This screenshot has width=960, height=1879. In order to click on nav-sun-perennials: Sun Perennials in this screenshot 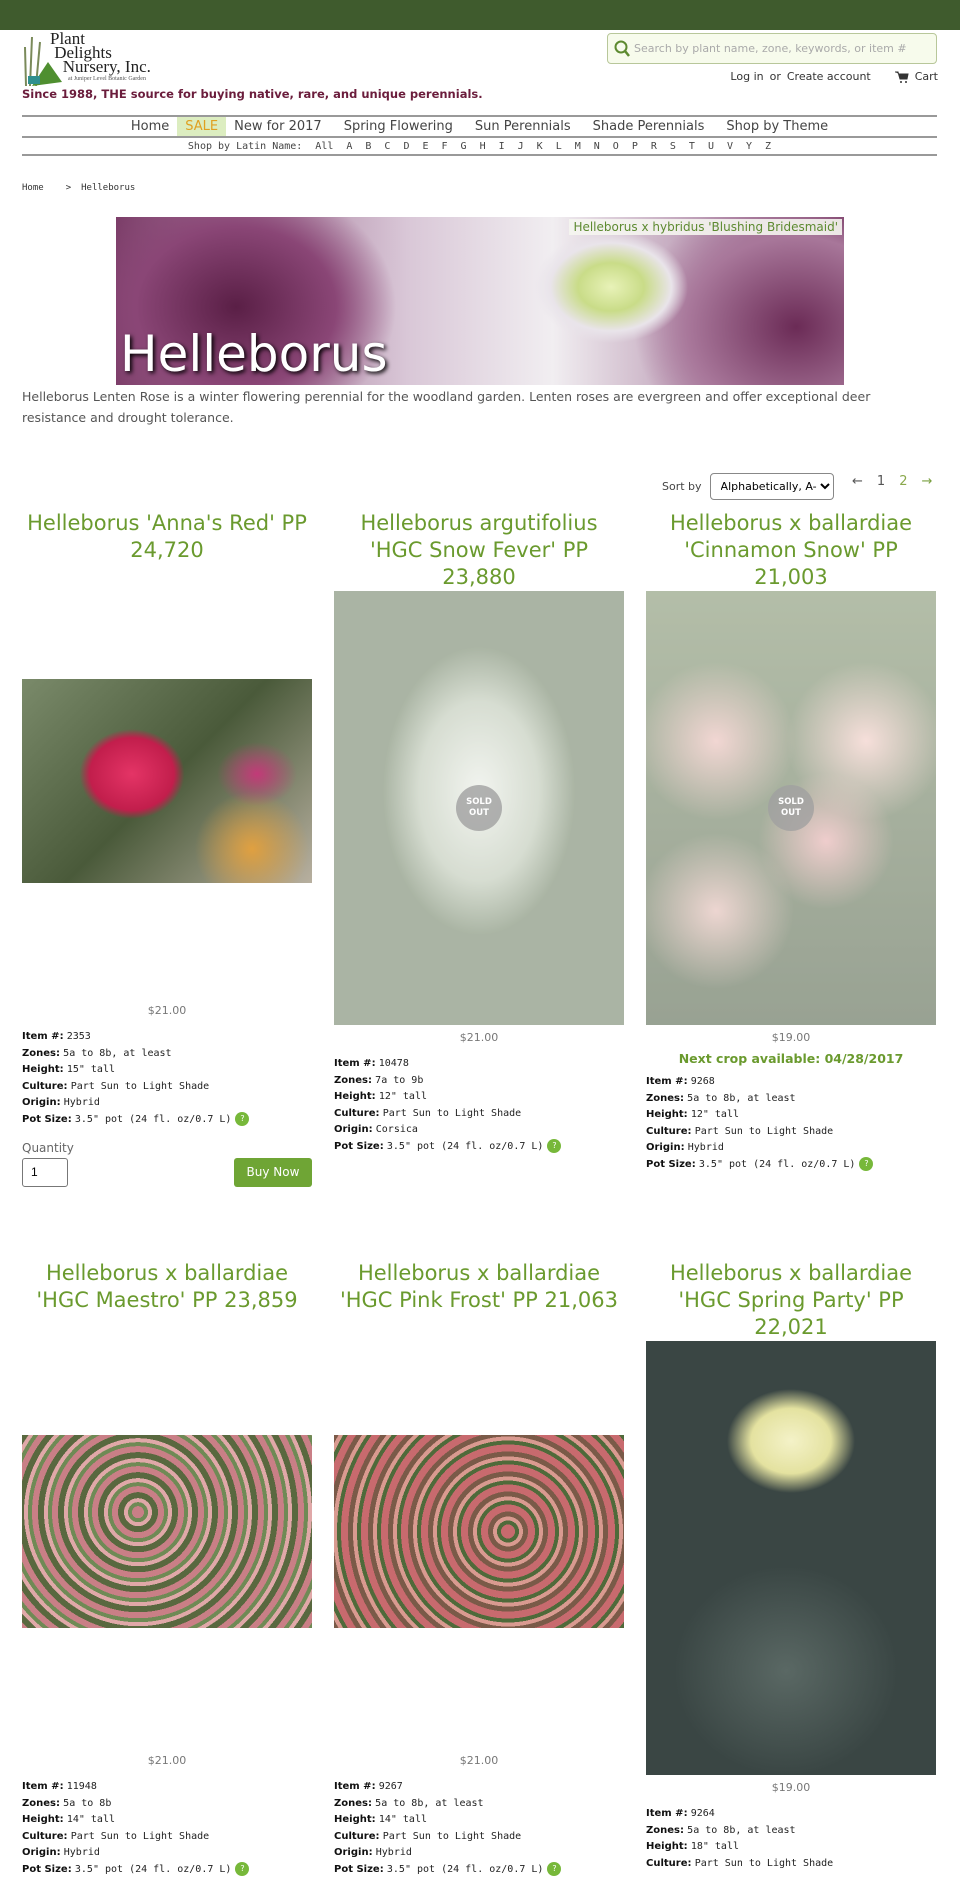, I will do `click(523, 126)`.